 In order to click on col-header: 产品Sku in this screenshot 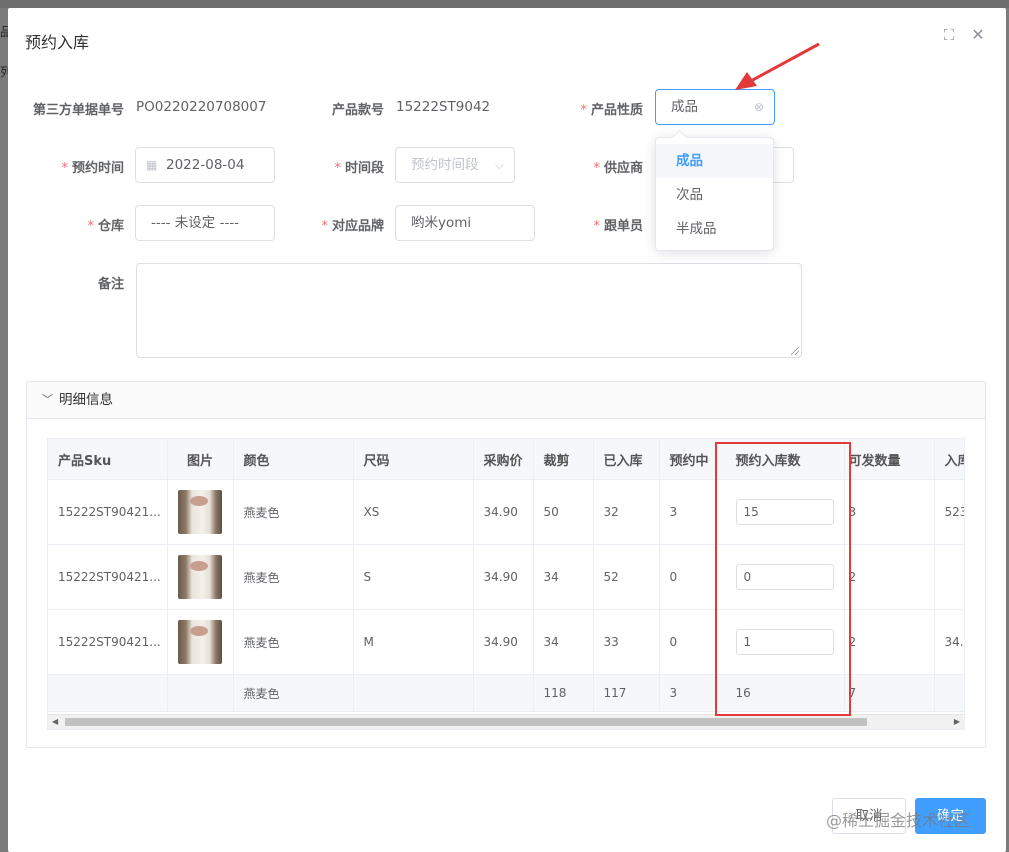, I will do `click(108, 459)`.